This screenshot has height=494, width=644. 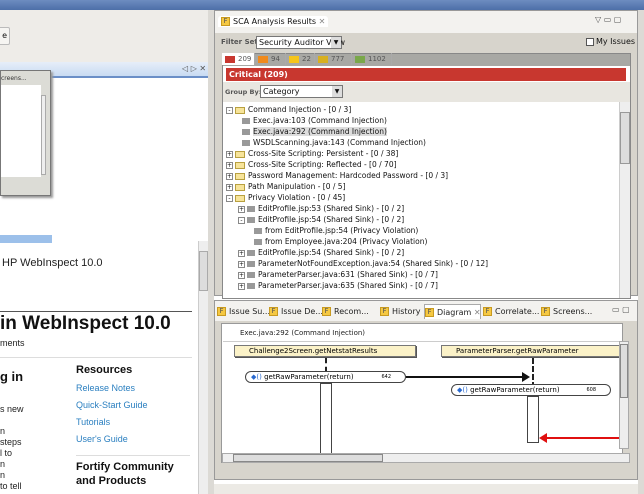 I want to click on diagram-vscrollbar, so click(x=624, y=395).